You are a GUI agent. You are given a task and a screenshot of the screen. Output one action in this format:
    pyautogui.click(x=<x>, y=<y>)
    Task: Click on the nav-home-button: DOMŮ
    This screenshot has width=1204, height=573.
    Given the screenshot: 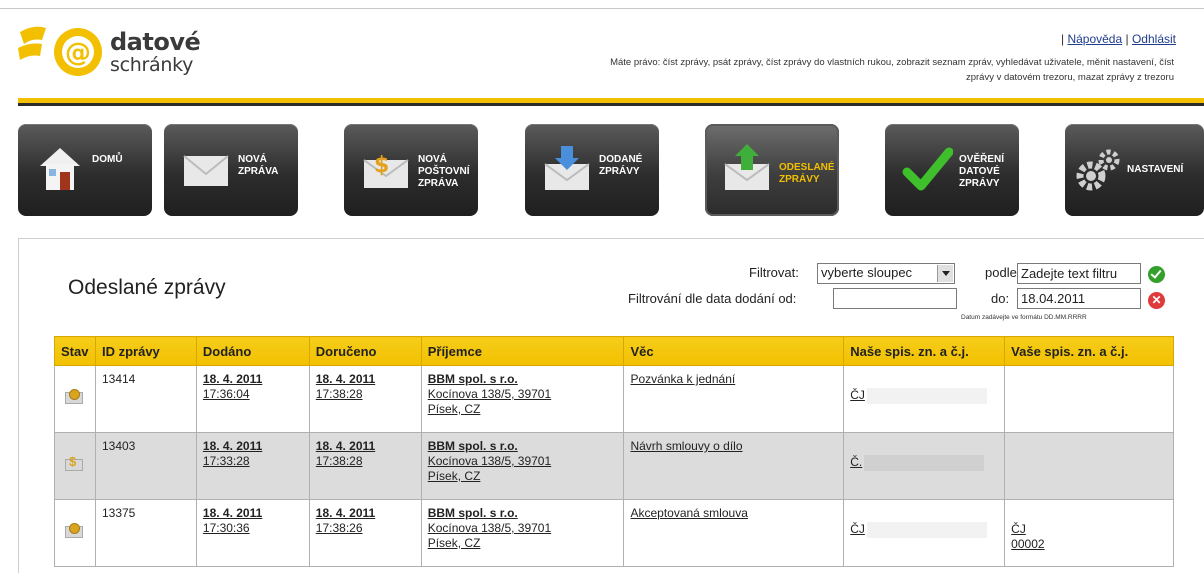 What is the action you would take?
    pyautogui.click(x=85, y=170)
    